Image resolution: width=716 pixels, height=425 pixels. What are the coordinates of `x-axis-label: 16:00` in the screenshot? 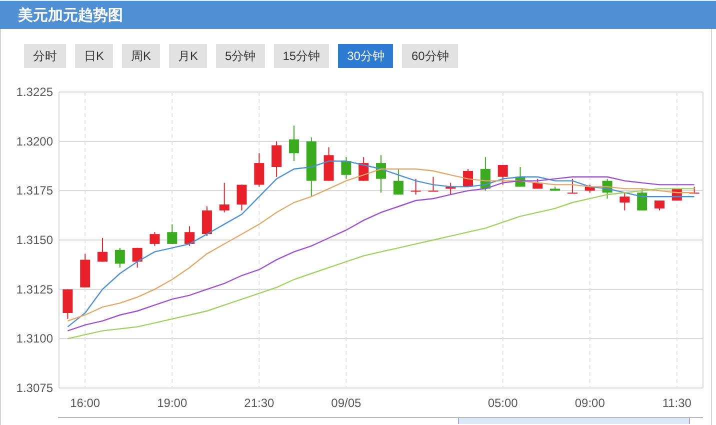 It's located at (85, 403).